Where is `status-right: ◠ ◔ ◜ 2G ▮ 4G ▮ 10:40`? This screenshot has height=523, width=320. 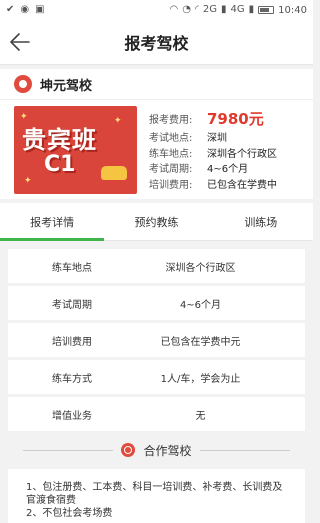
status-right: ◠ ◔ ◜ 2G ▮ 4G ▮ 10:40 is located at coordinates (238, 10).